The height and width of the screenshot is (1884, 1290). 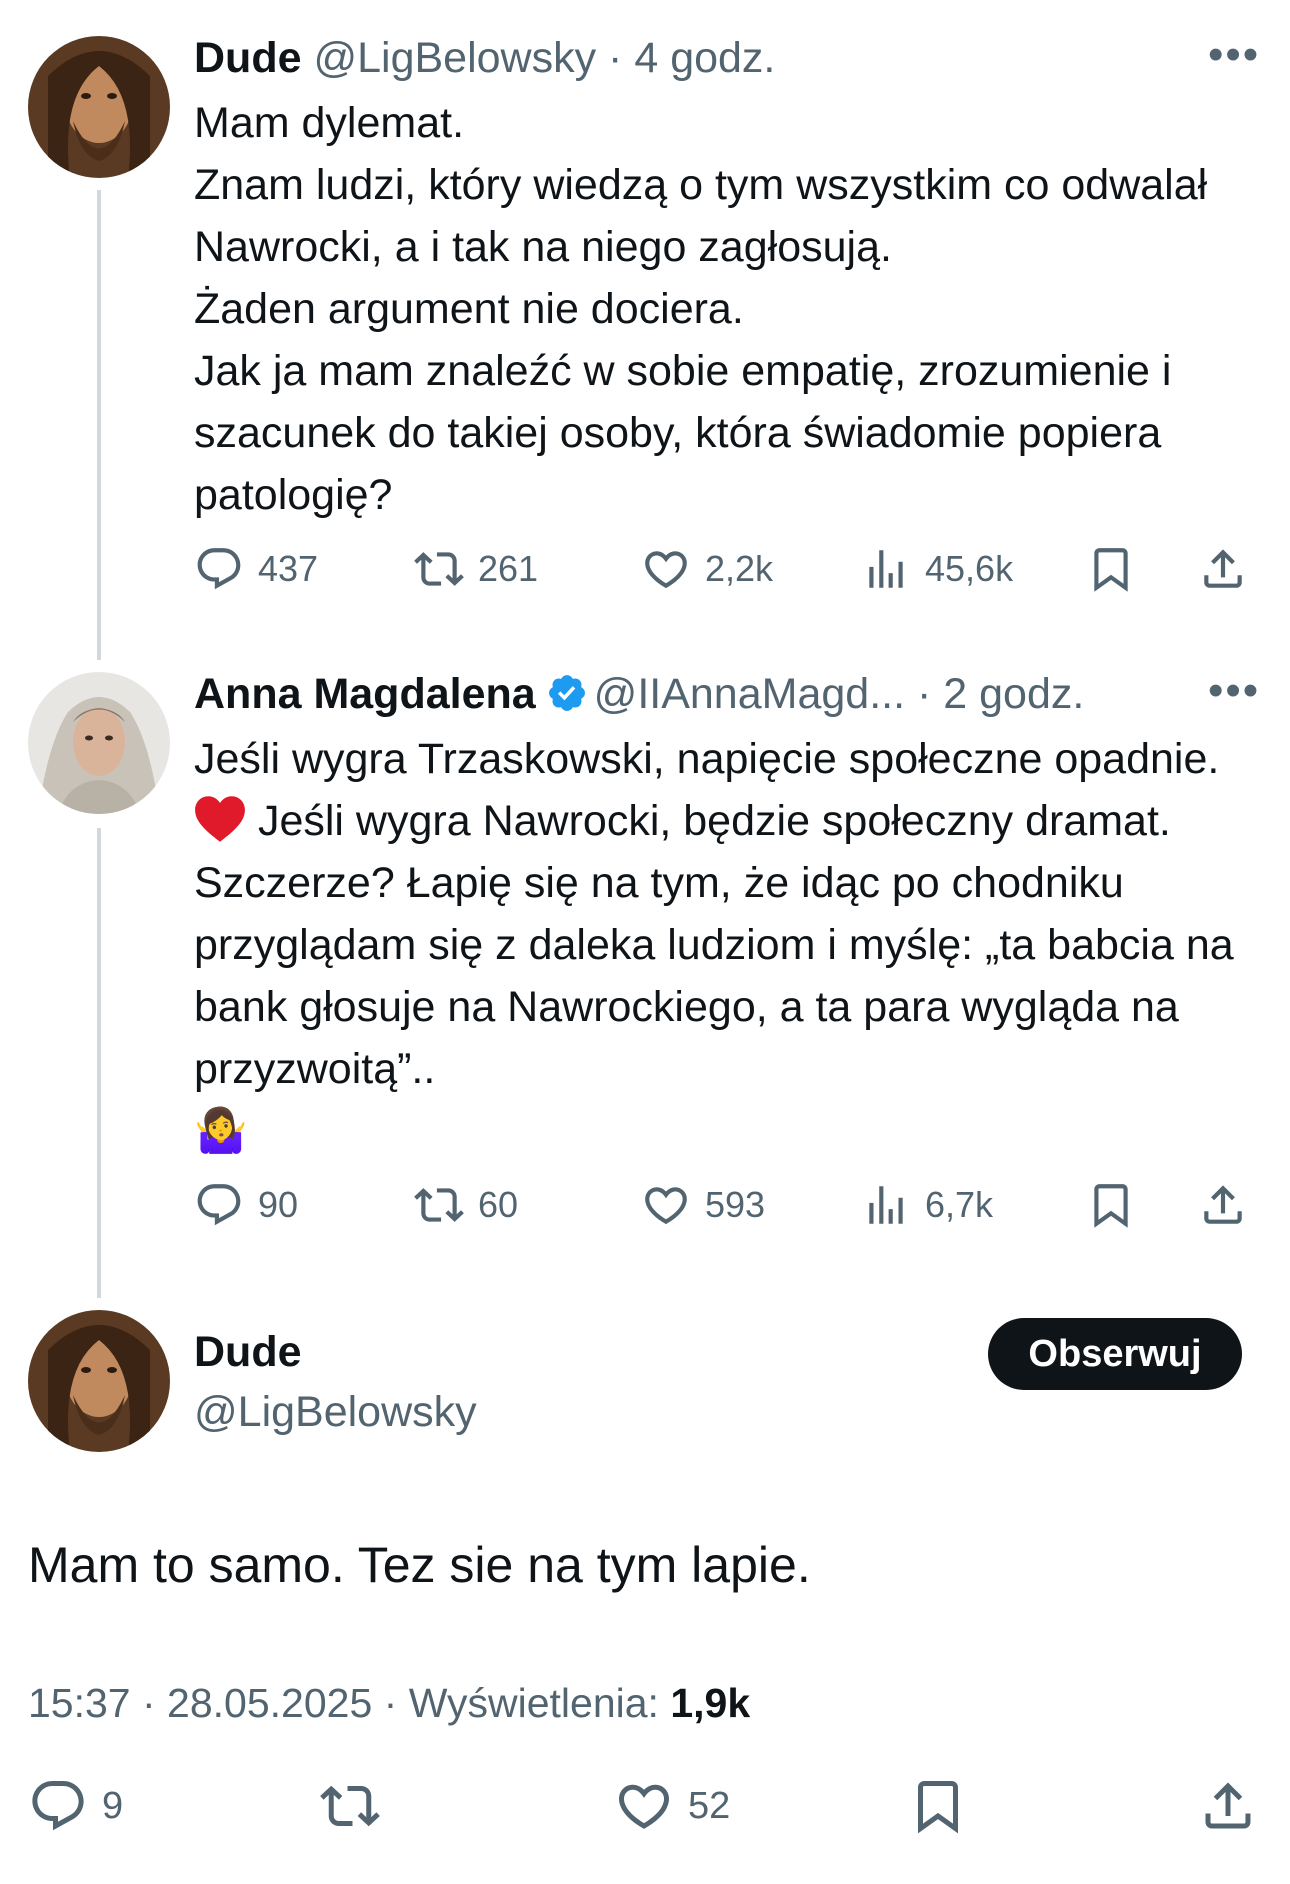 What do you see at coordinates (969, 568) in the screenshot?
I see `views-count: 45,6k` at bounding box center [969, 568].